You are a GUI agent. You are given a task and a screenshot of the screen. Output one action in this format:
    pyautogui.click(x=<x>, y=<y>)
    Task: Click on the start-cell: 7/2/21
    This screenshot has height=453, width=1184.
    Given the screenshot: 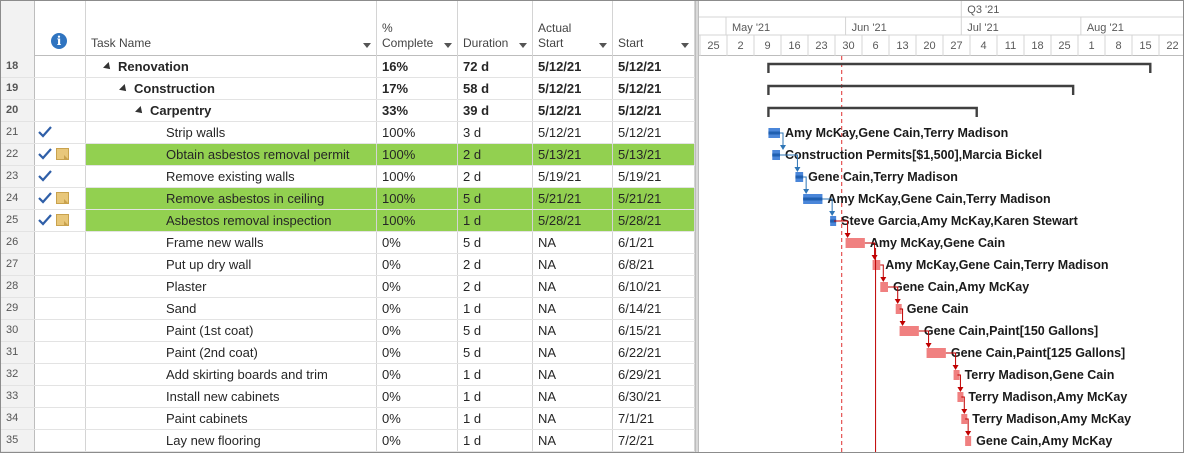 What is the action you would take?
    pyautogui.click(x=654, y=440)
    